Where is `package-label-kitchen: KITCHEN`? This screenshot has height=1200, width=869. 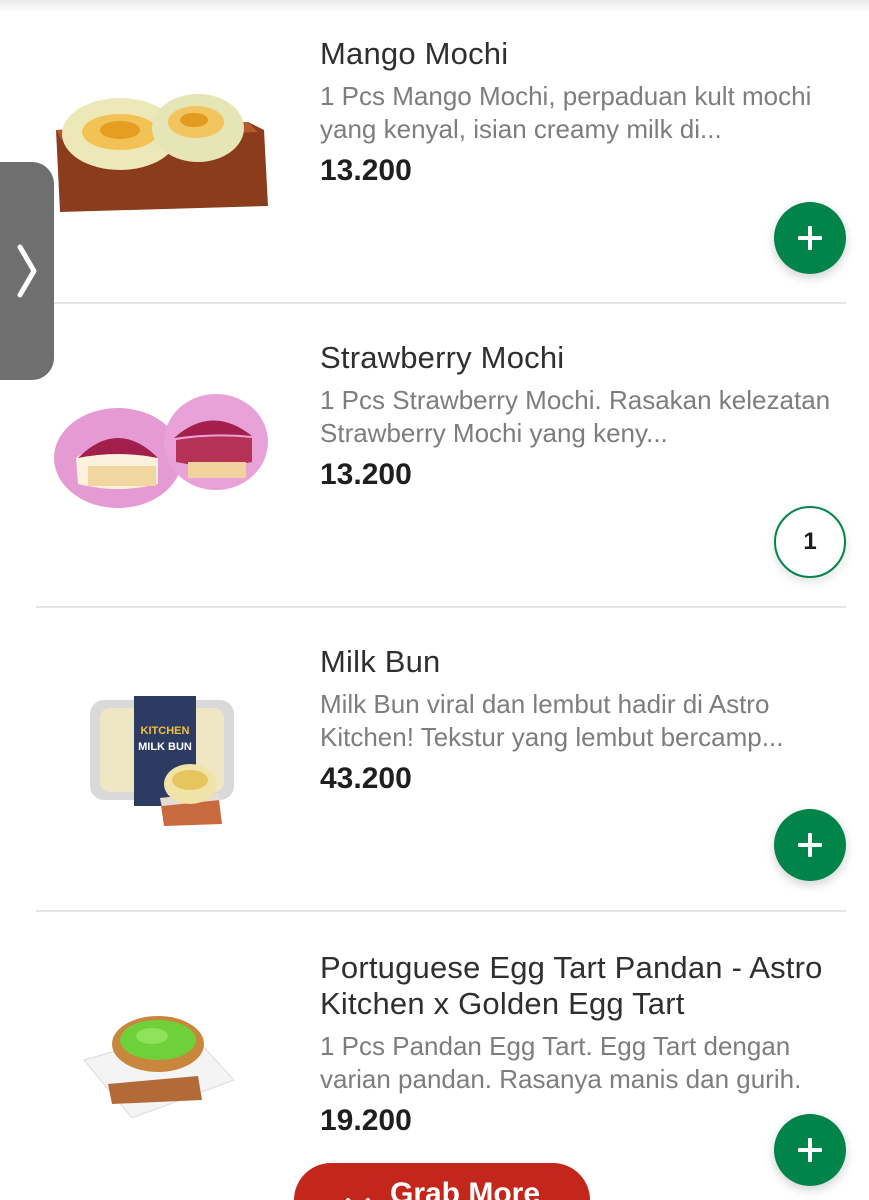
package-label-kitchen: KITCHEN is located at coordinates (165, 731).